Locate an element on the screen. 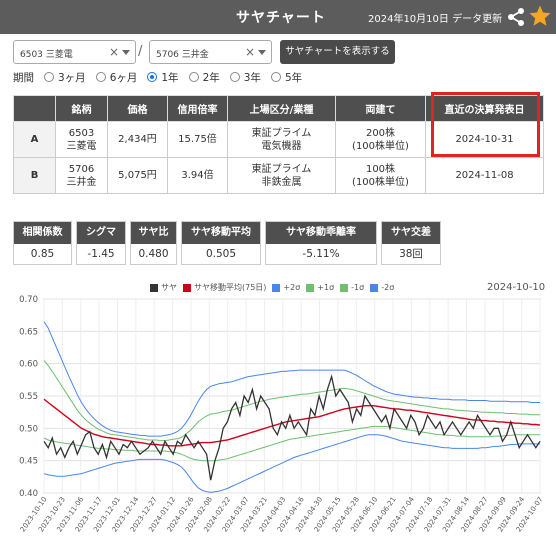  stat-label: サヤ交差 is located at coordinates (411, 233).